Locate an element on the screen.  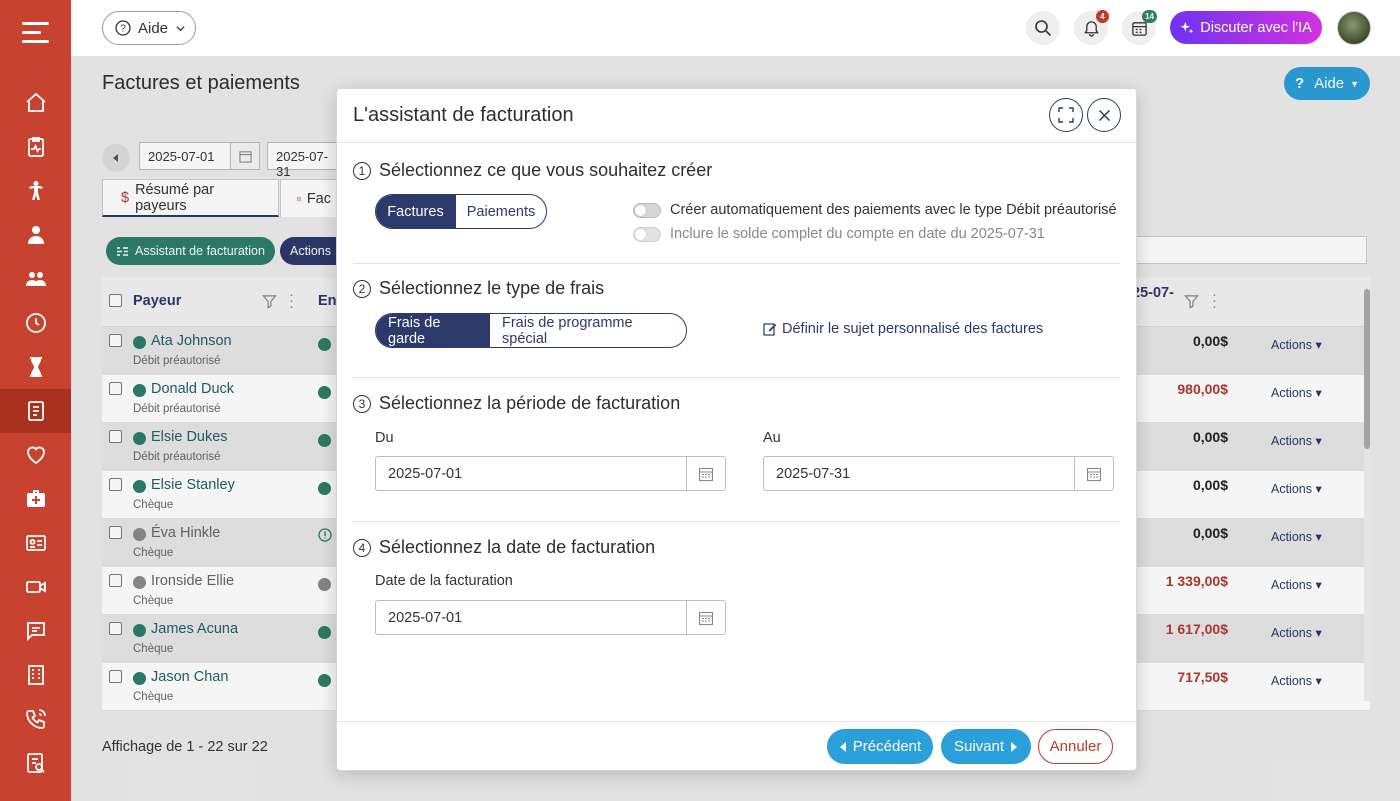
search-button is located at coordinates (1043, 28).